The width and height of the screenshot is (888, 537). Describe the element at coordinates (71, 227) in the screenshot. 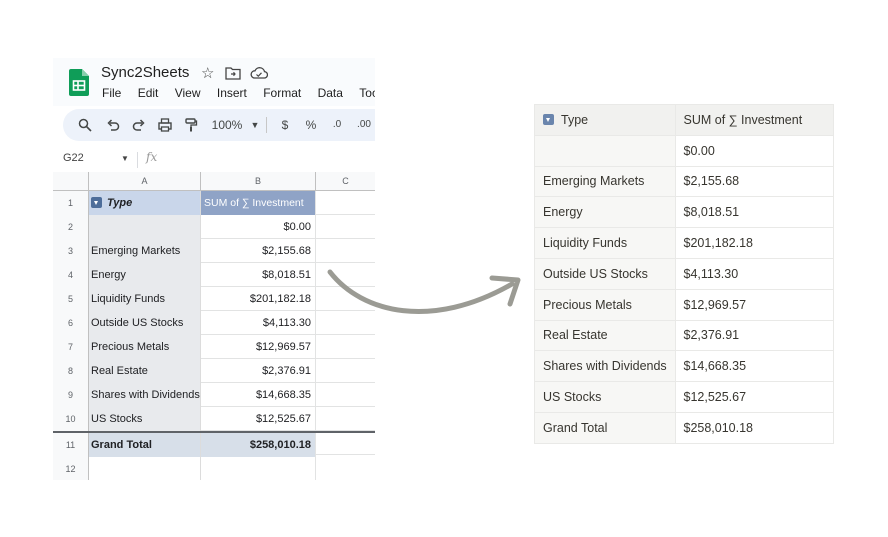

I see `row-number: 2` at that location.